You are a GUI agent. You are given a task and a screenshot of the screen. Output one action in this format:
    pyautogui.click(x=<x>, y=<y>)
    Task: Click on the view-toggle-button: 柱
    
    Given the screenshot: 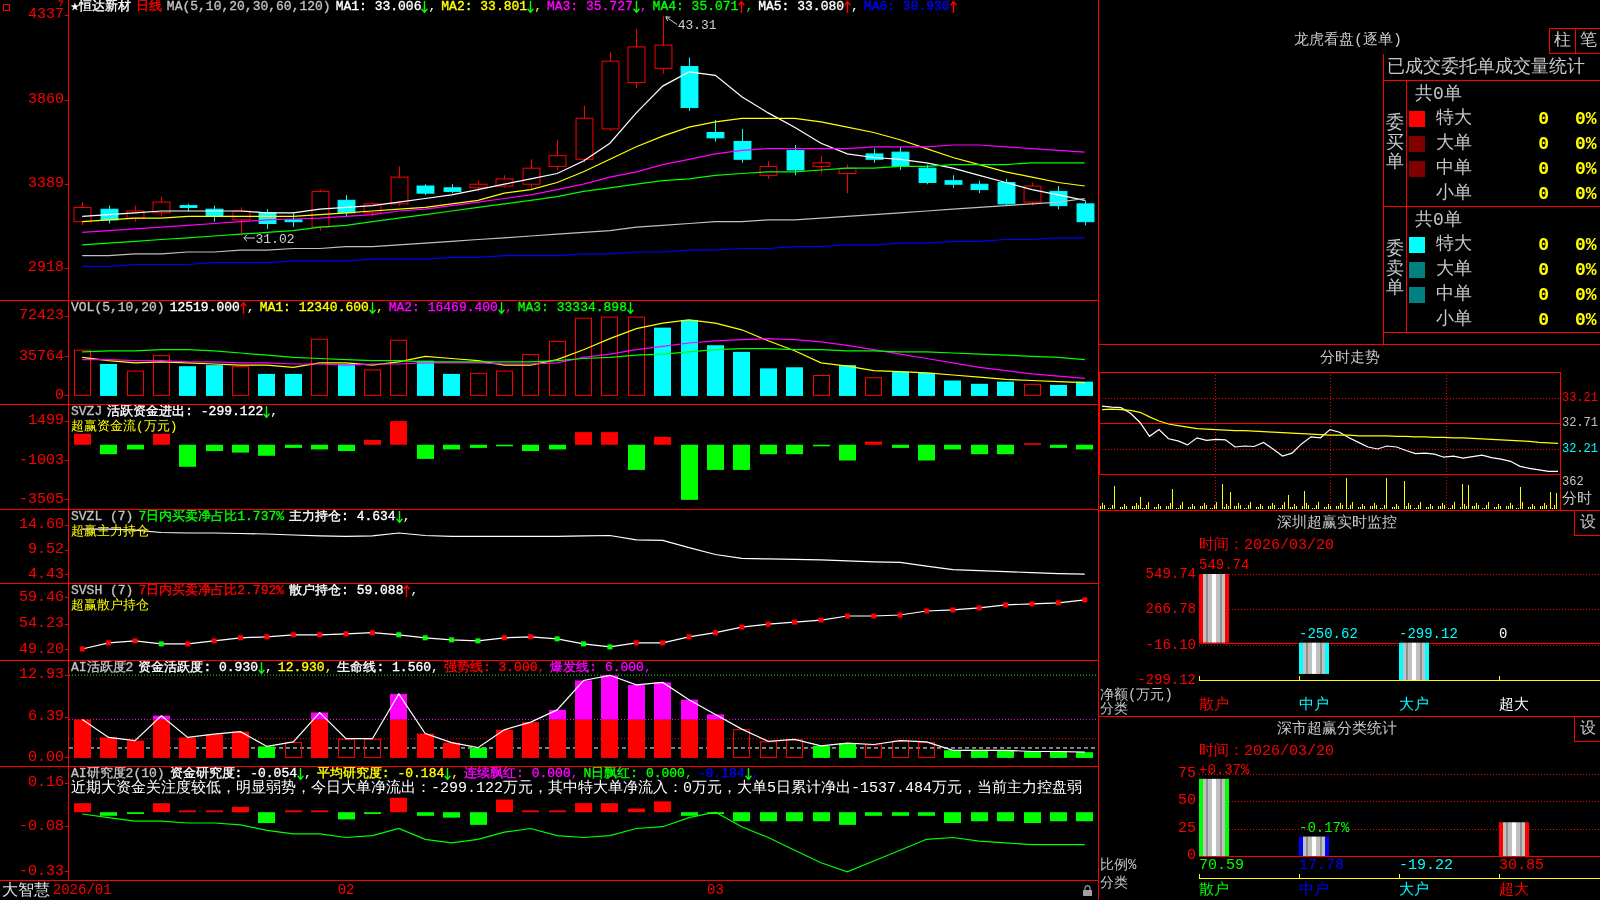 What is the action you would take?
    pyautogui.click(x=1562, y=41)
    